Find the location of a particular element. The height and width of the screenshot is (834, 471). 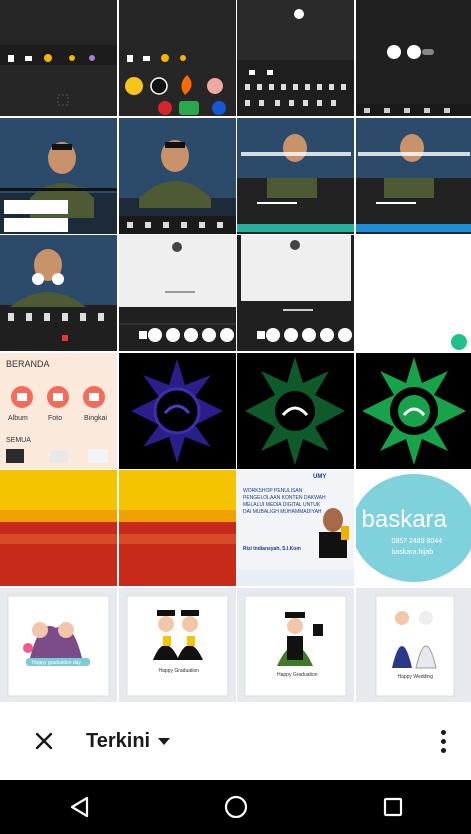

thumb-section: SEMUA is located at coordinates (18, 440).